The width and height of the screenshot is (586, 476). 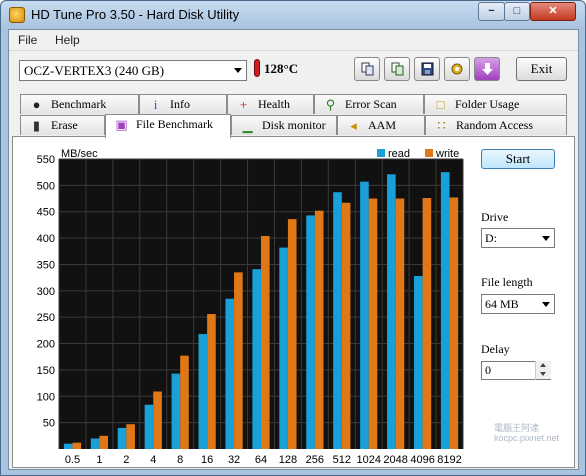 I want to click on tab-label: Random Access, so click(x=494, y=125).